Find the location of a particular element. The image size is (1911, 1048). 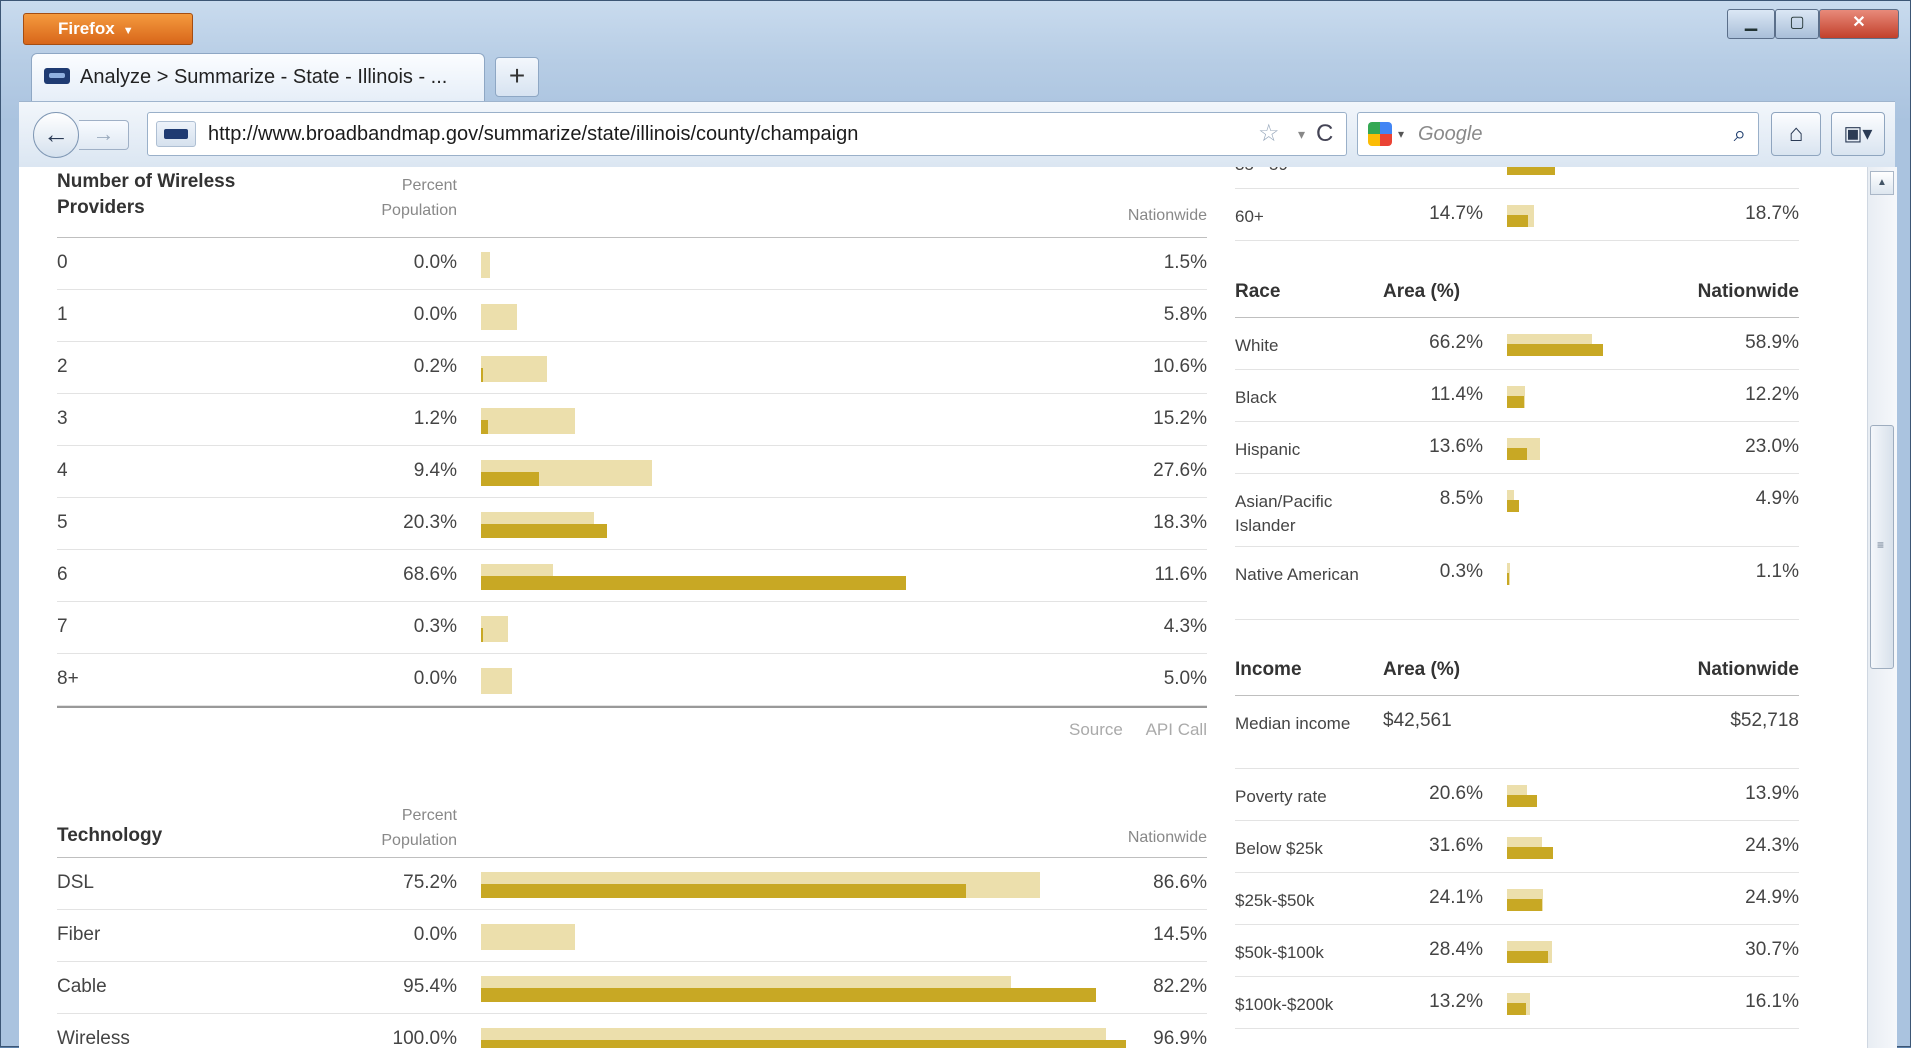

row-nationwide-value: 82.2% is located at coordinates (1180, 986).